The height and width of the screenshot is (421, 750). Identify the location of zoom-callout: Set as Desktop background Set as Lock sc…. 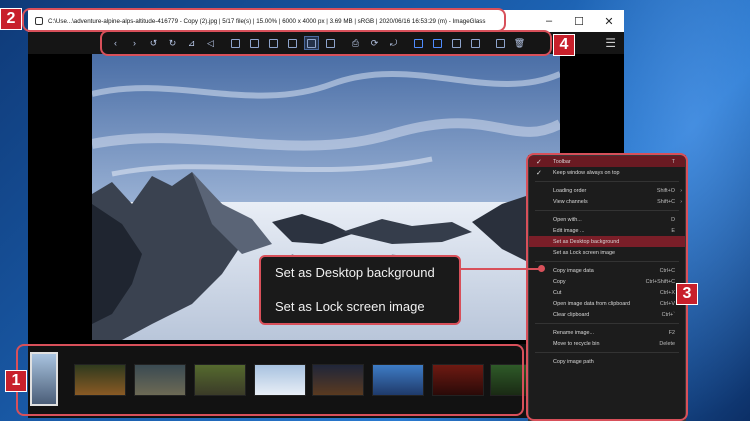
(360, 290).